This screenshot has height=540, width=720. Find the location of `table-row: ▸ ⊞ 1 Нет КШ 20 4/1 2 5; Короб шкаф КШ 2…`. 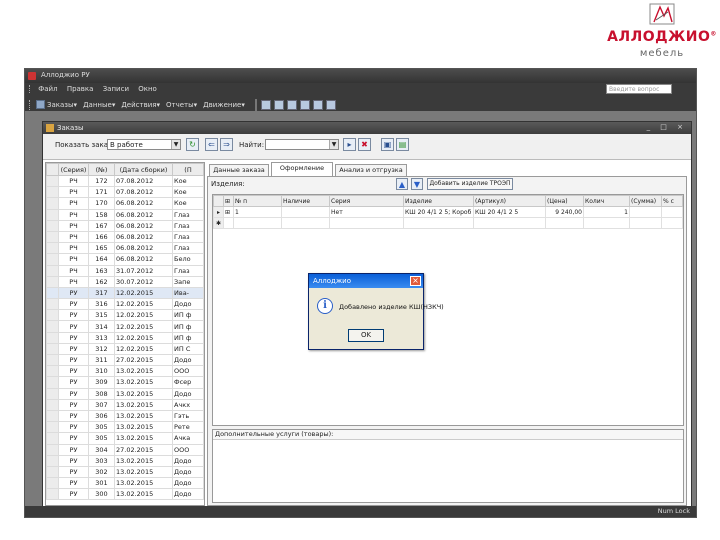

table-row: ▸ ⊞ 1 Нет КШ 20 4/1 2 5; Короб шкаф КШ 2… is located at coordinates (448, 212).